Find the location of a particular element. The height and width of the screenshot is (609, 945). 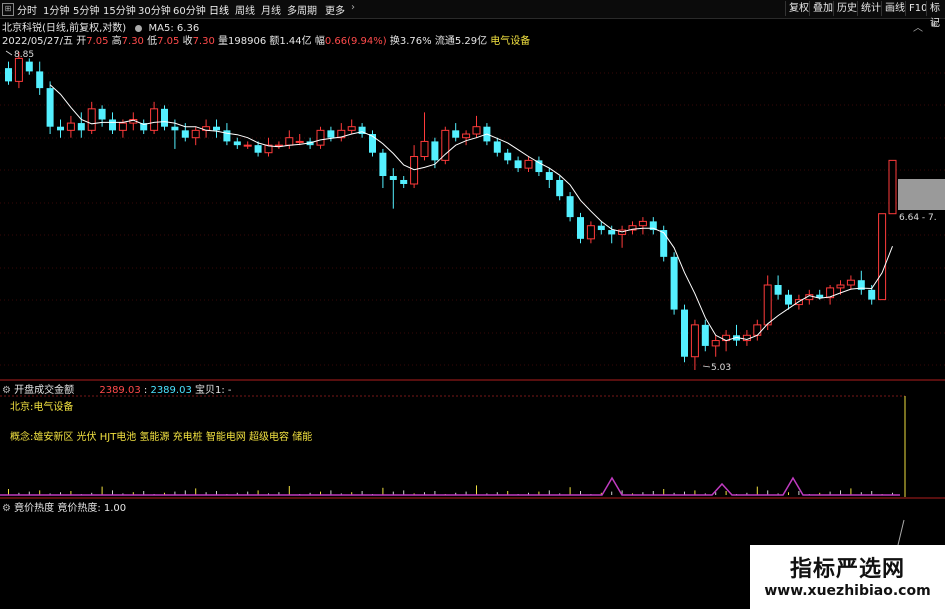

price-tag: 6.64 - 7. is located at coordinates (918, 218).